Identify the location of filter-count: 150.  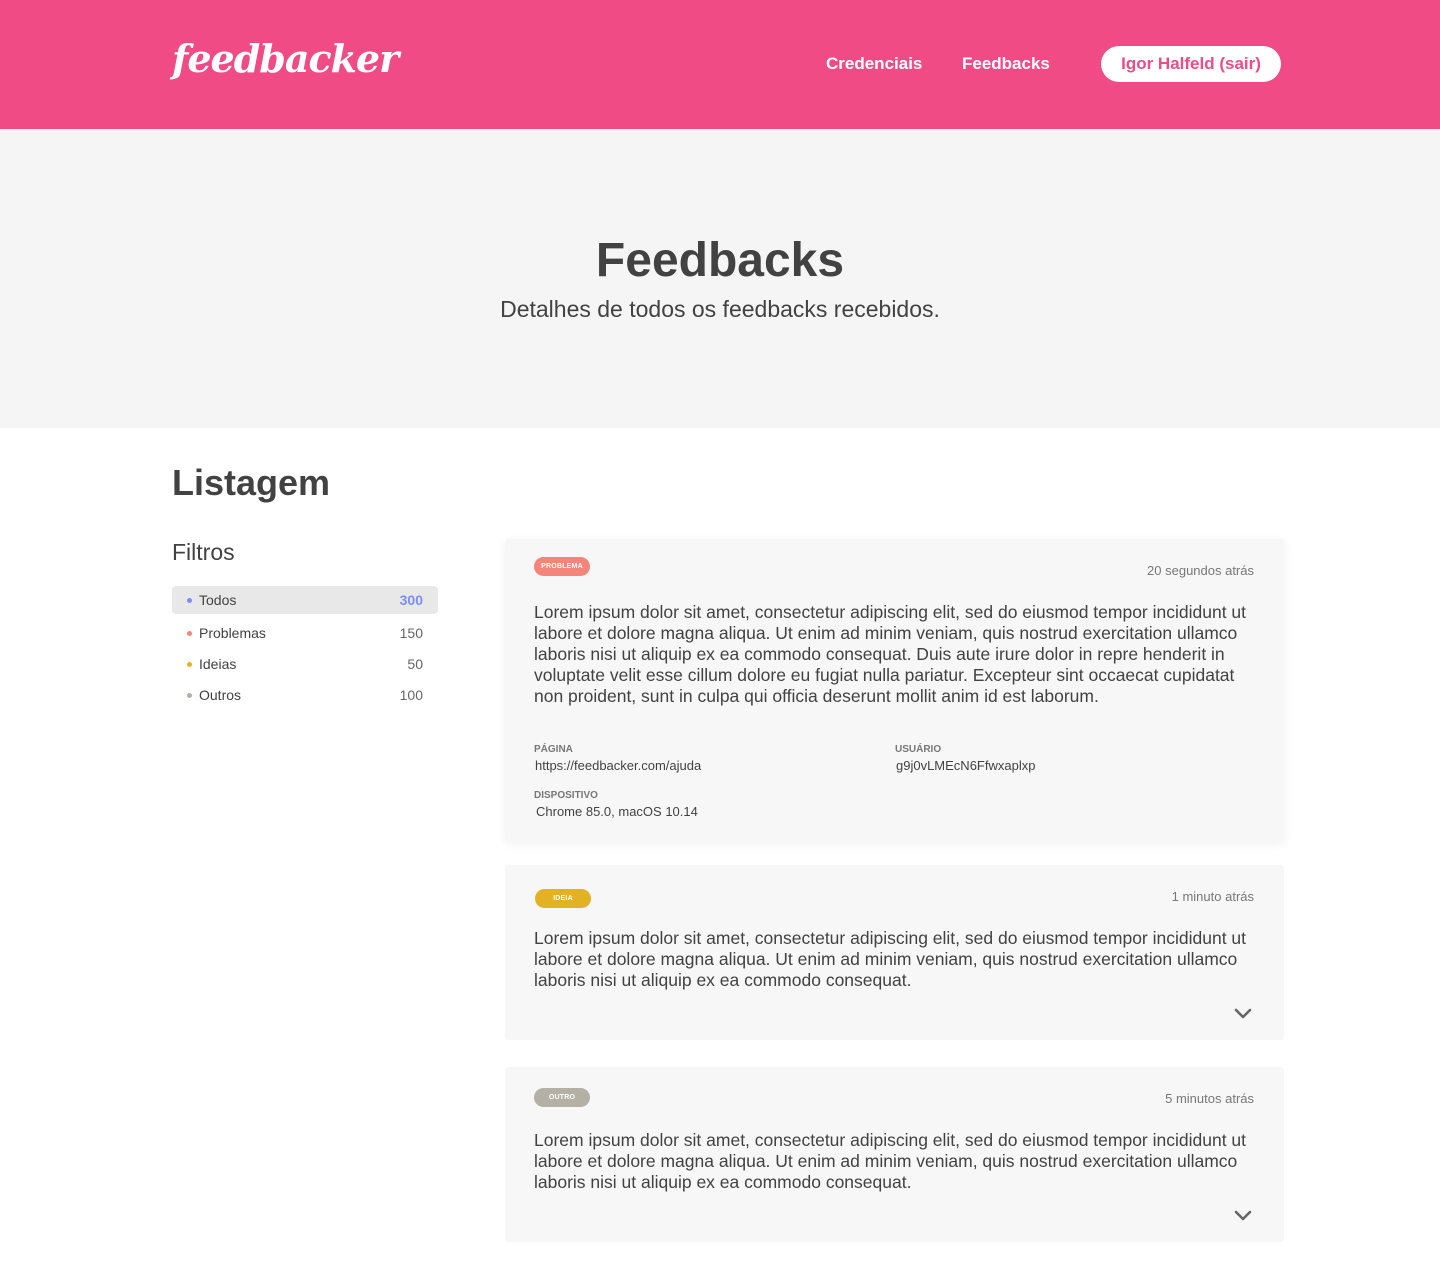
(411, 633).